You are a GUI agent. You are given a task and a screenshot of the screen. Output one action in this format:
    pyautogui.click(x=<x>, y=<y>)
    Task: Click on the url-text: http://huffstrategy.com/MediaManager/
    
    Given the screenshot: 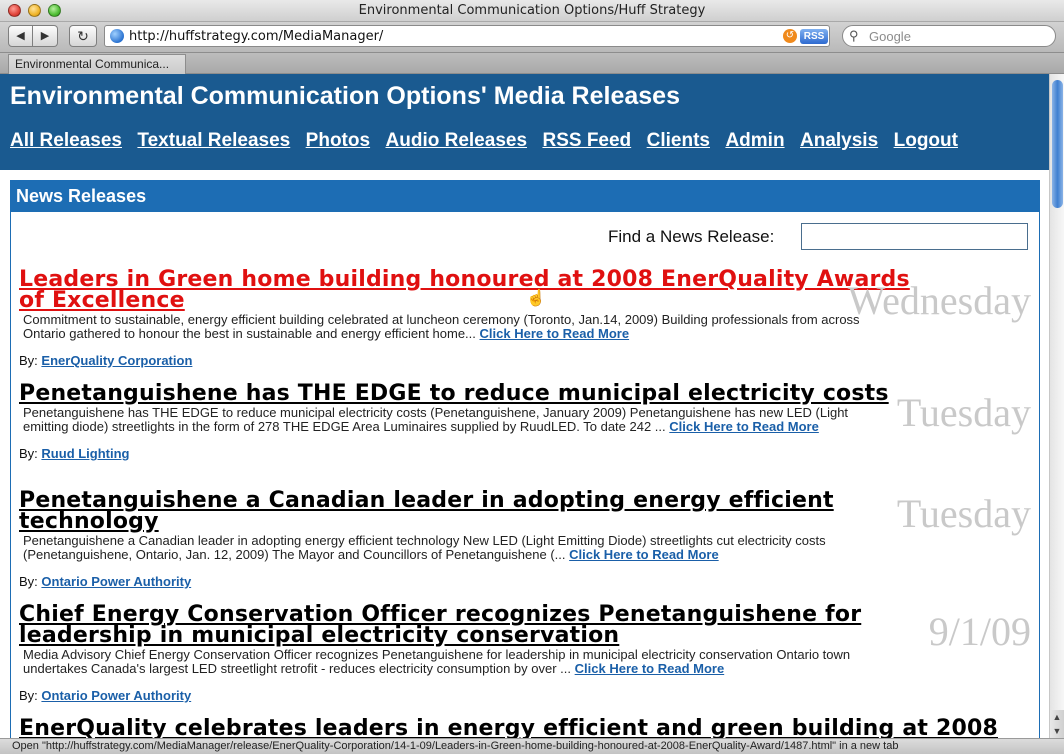 What is the action you would take?
    pyautogui.click(x=256, y=36)
    